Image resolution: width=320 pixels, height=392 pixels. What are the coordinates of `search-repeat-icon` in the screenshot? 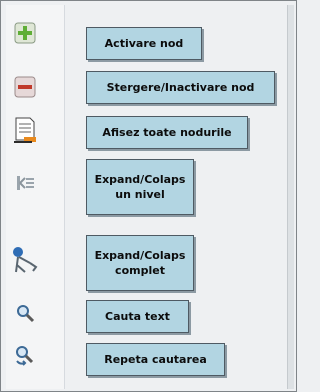 It's located at (25, 357).